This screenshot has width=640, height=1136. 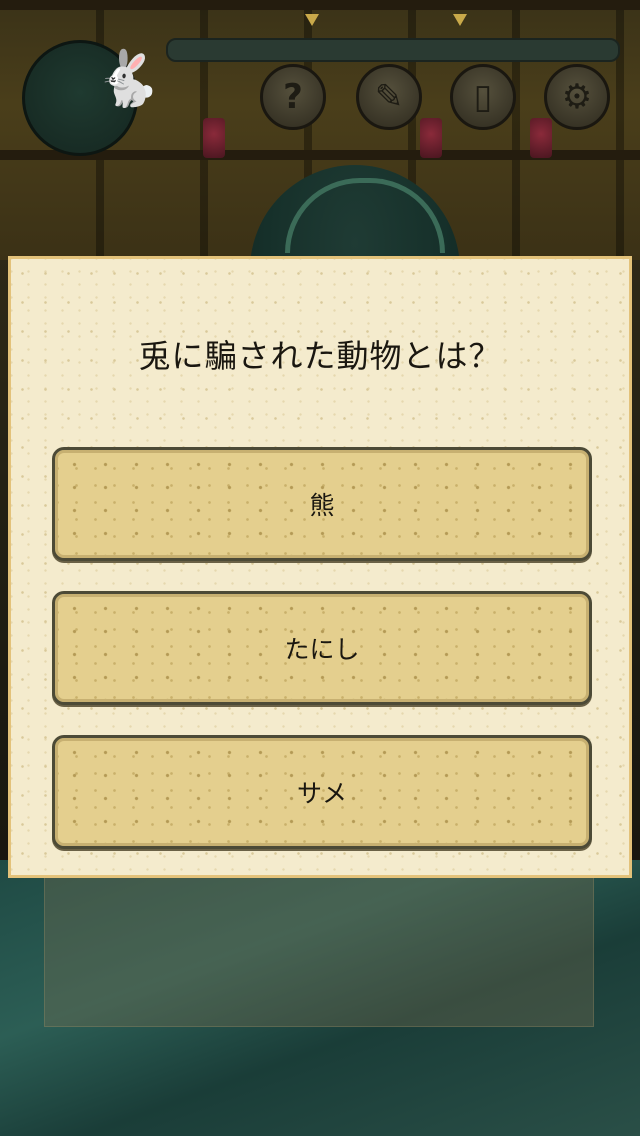 I want to click on pencil-icon: ✎, so click(x=389, y=97).